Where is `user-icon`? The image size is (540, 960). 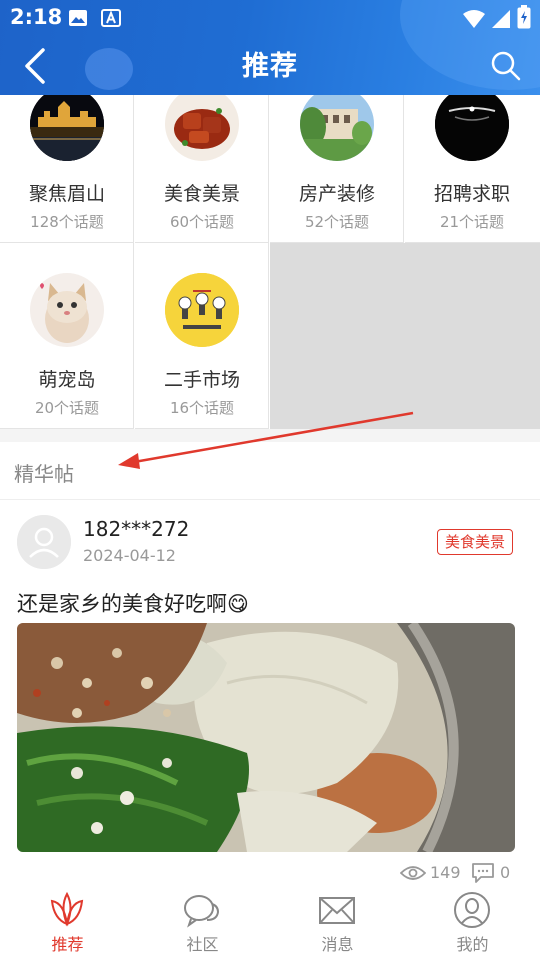 user-icon is located at coordinates (472, 910).